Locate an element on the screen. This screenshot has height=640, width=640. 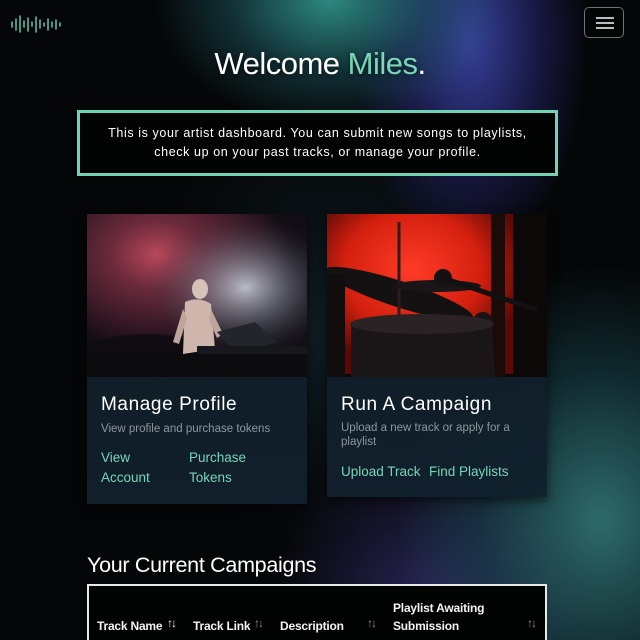
user-name: Miles is located at coordinates (382, 63).